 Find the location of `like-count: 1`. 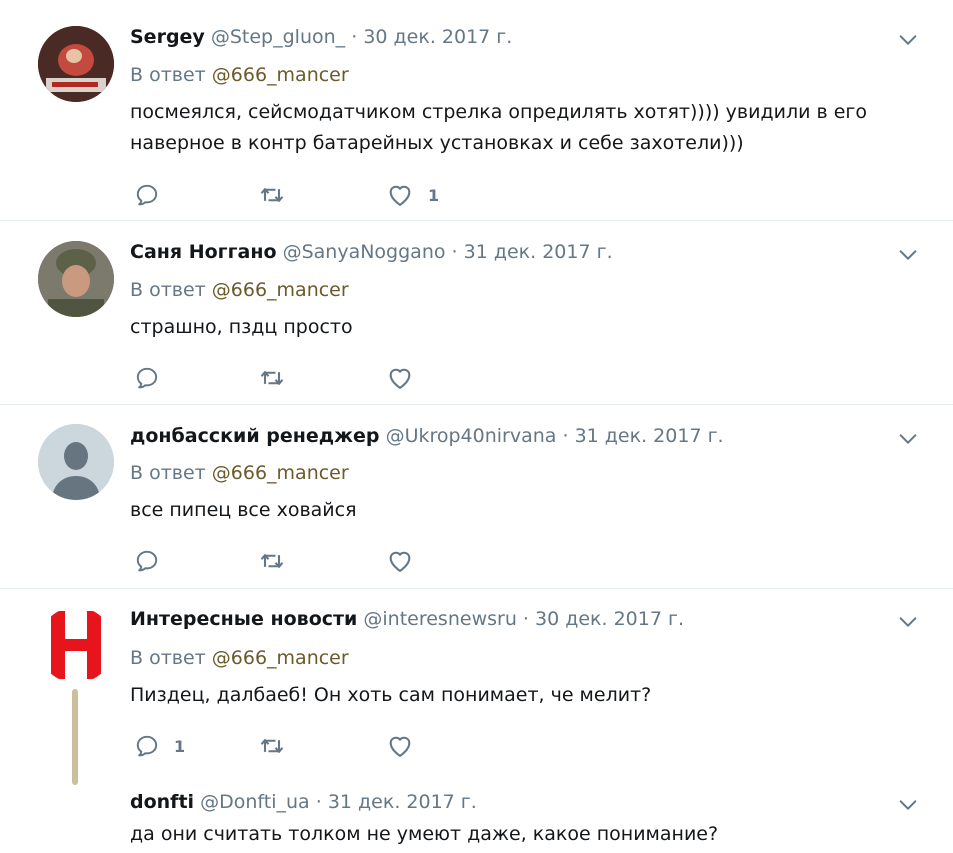

like-count: 1 is located at coordinates (434, 195).